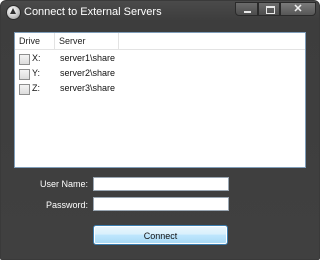 The height and width of the screenshot is (260, 320). I want to click on username-input, so click(161, 184).